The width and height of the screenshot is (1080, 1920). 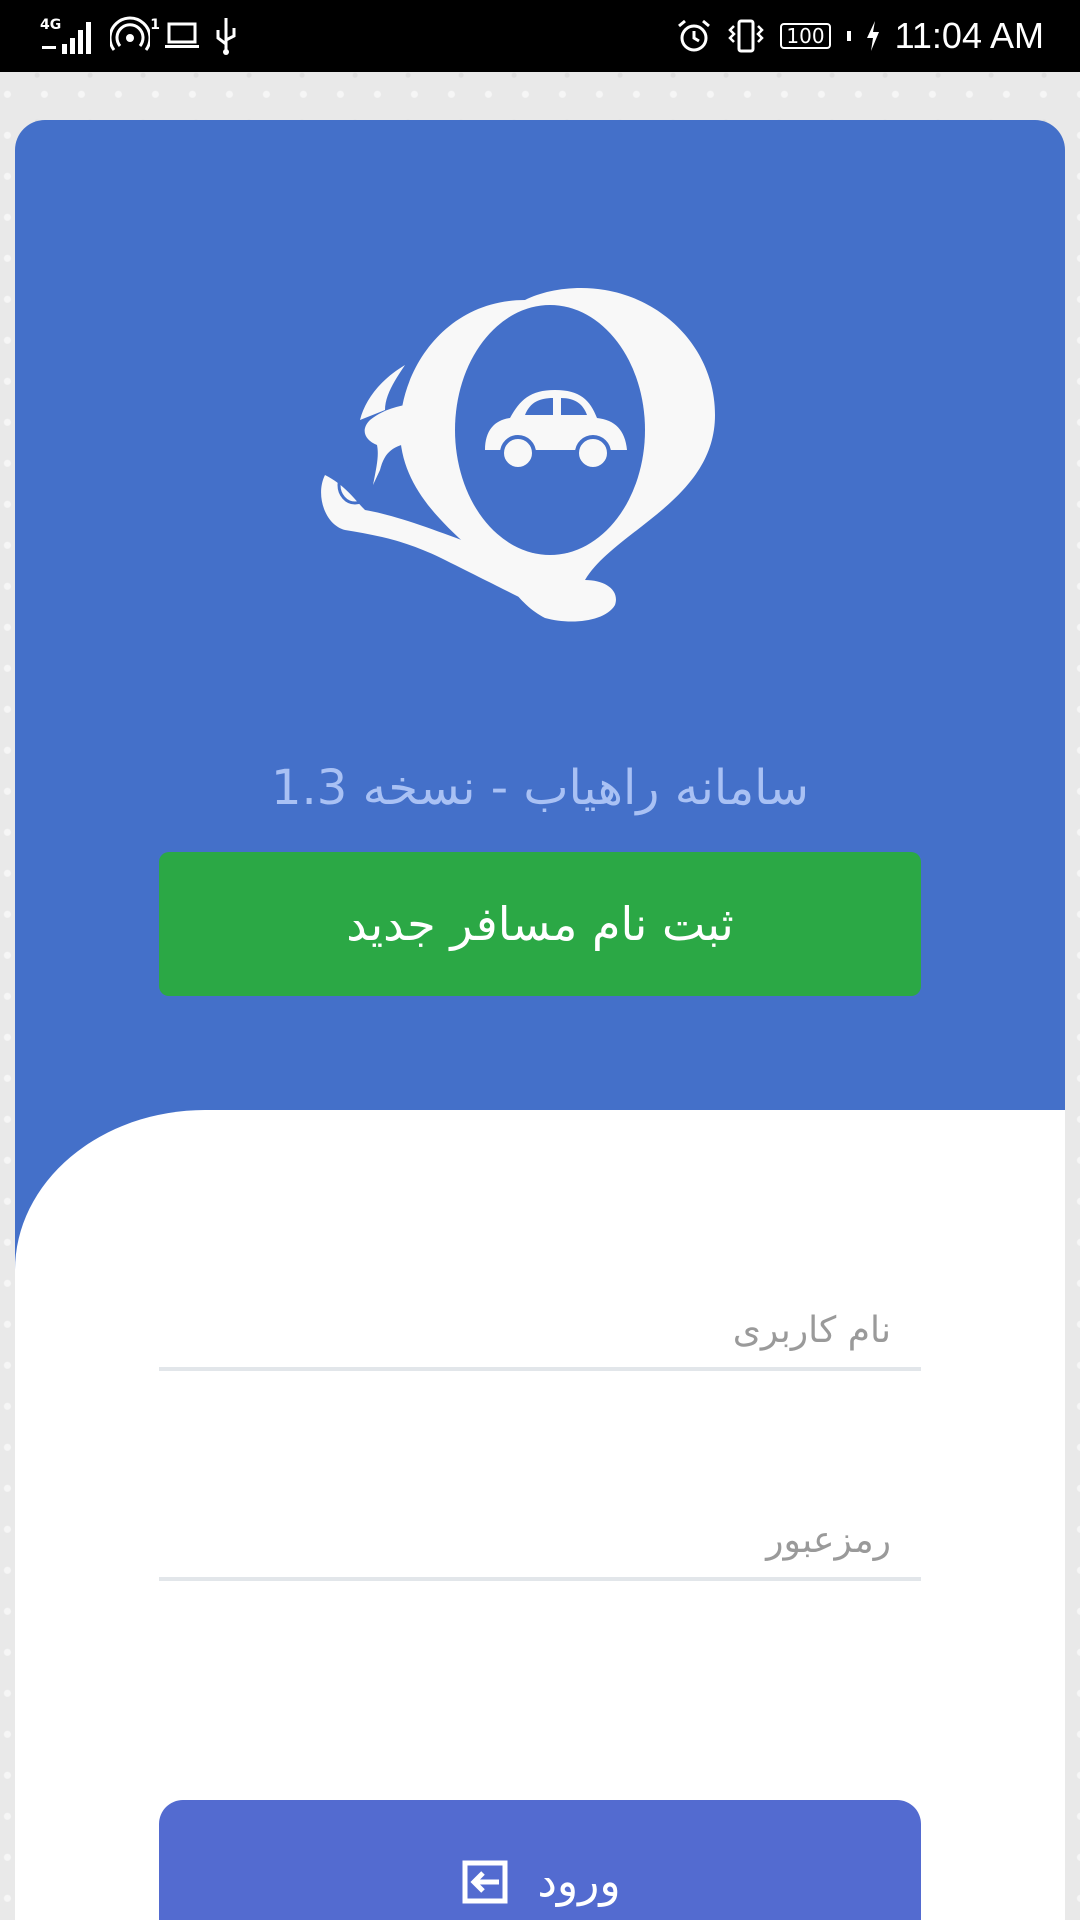 What do you see at coordinates (540, 788) in the screenshot?
I see `app-title: سامانه راهیاب - نسخه 1.3` at bounding box center [540, 788].